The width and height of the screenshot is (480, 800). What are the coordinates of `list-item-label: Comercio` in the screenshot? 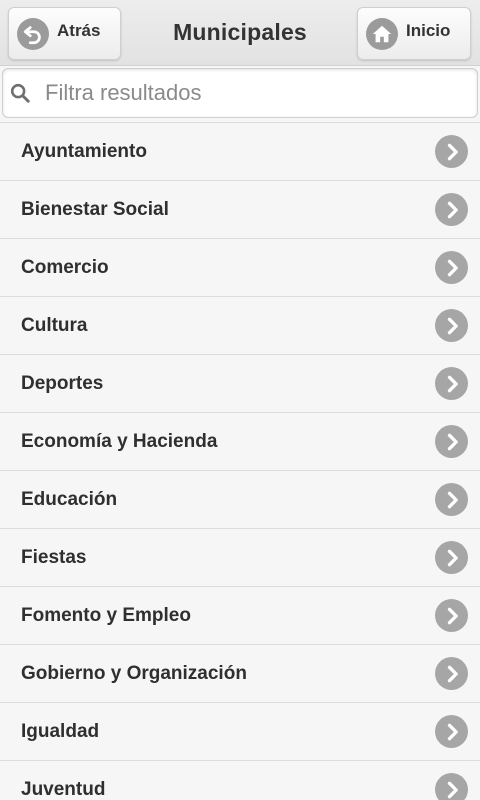 It's located at (65, 267).